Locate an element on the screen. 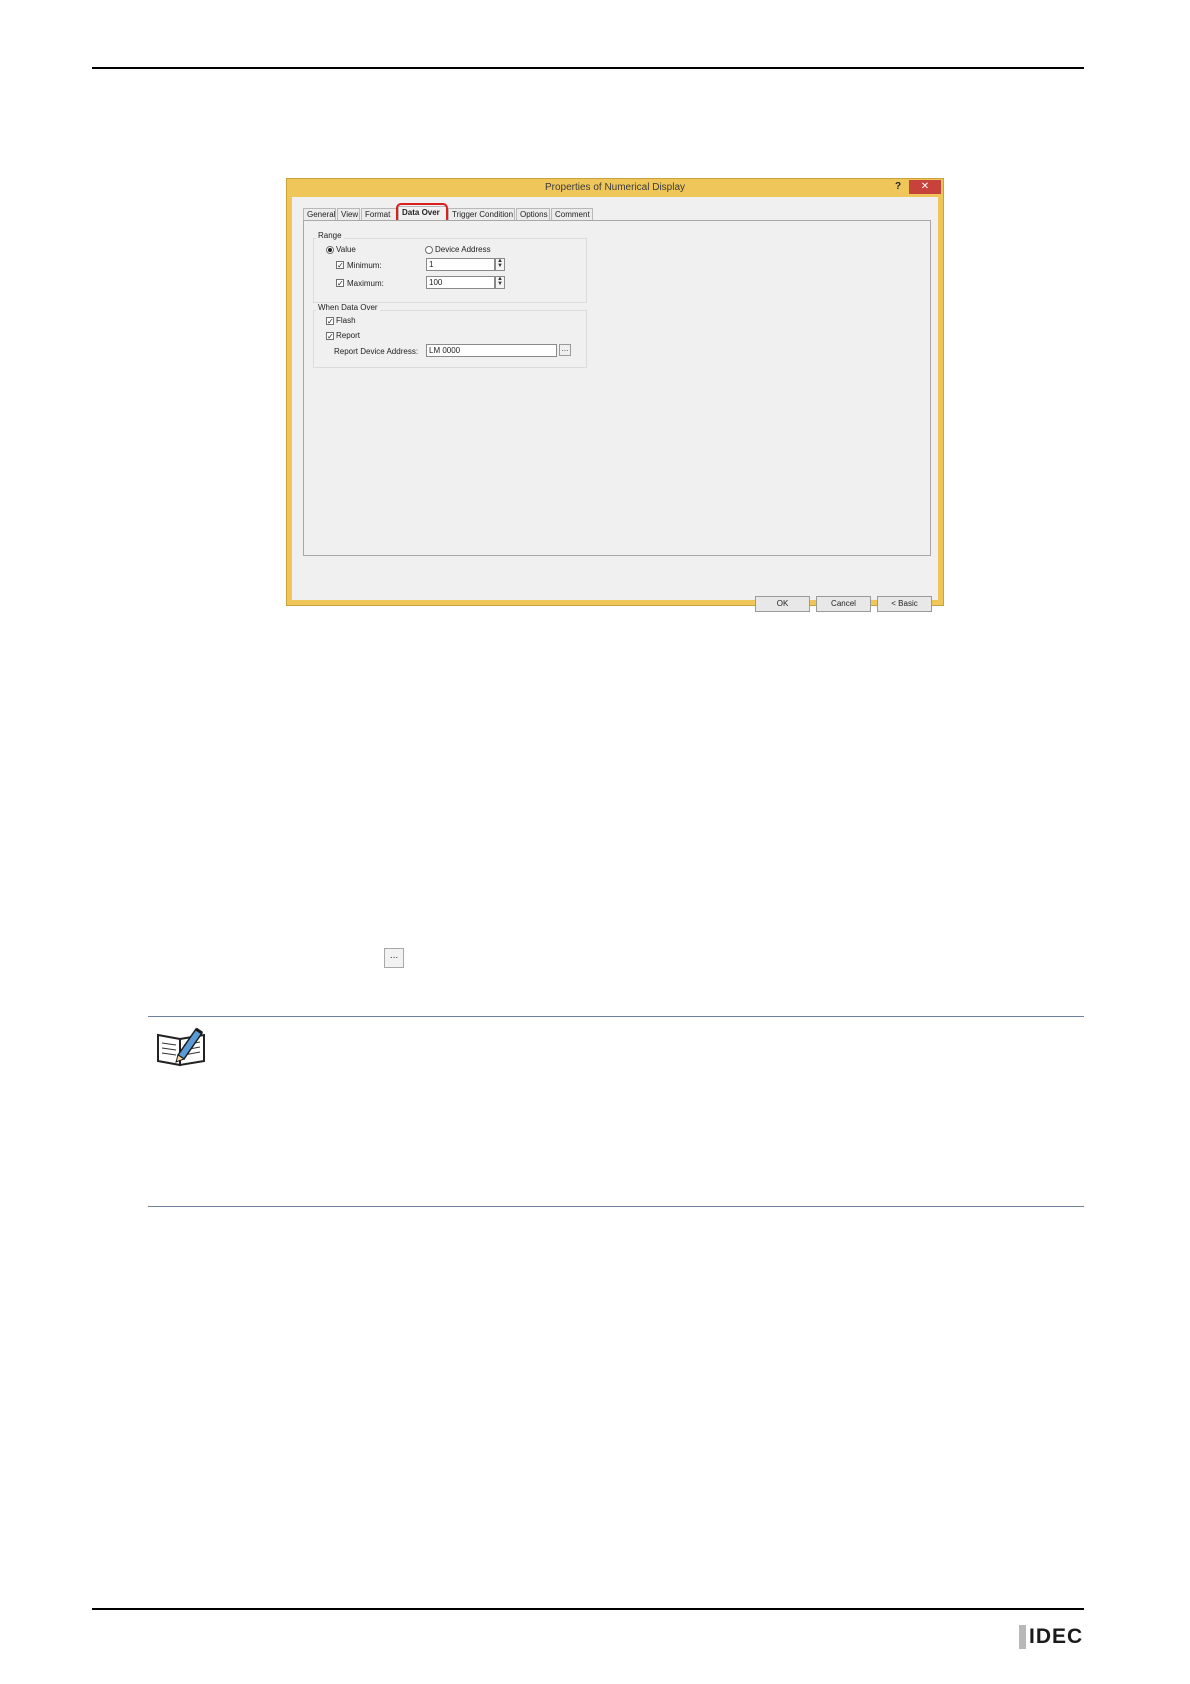 Image resolution: width=1190 pixels, height=1684 pixels. maximum-input: 100 is located at coordinates (460, 282).